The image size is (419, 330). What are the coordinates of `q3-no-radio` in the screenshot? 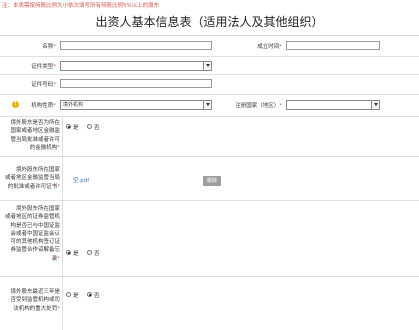 It's located at (89, 252).